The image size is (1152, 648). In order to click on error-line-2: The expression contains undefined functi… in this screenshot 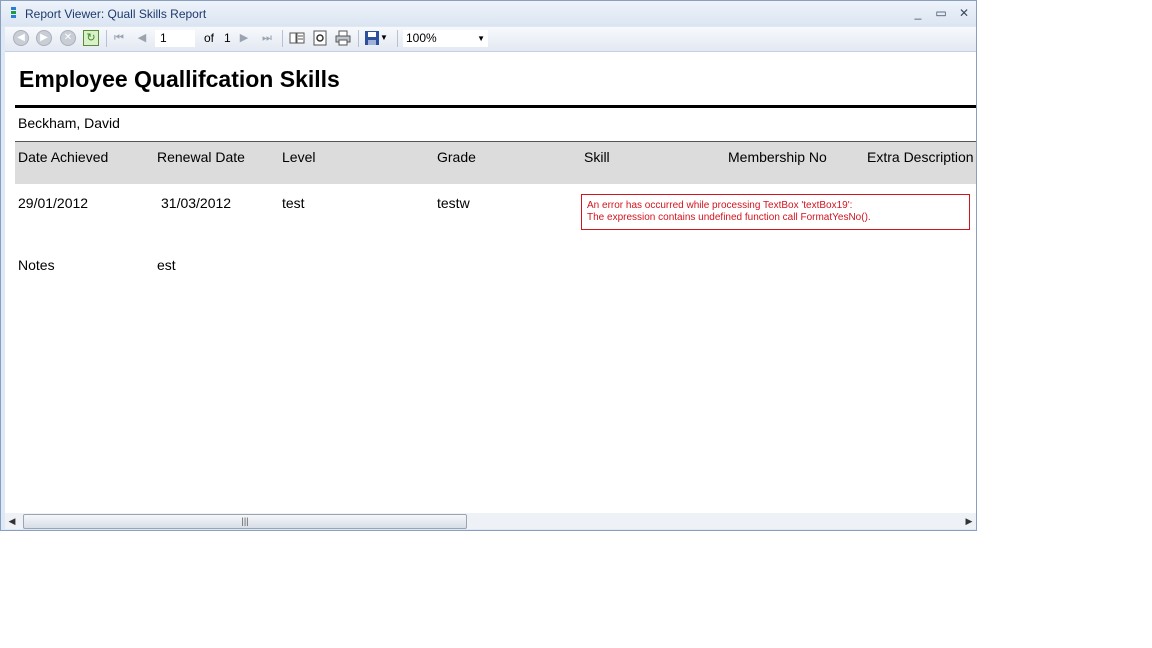, I will do `click(729, 217)`.